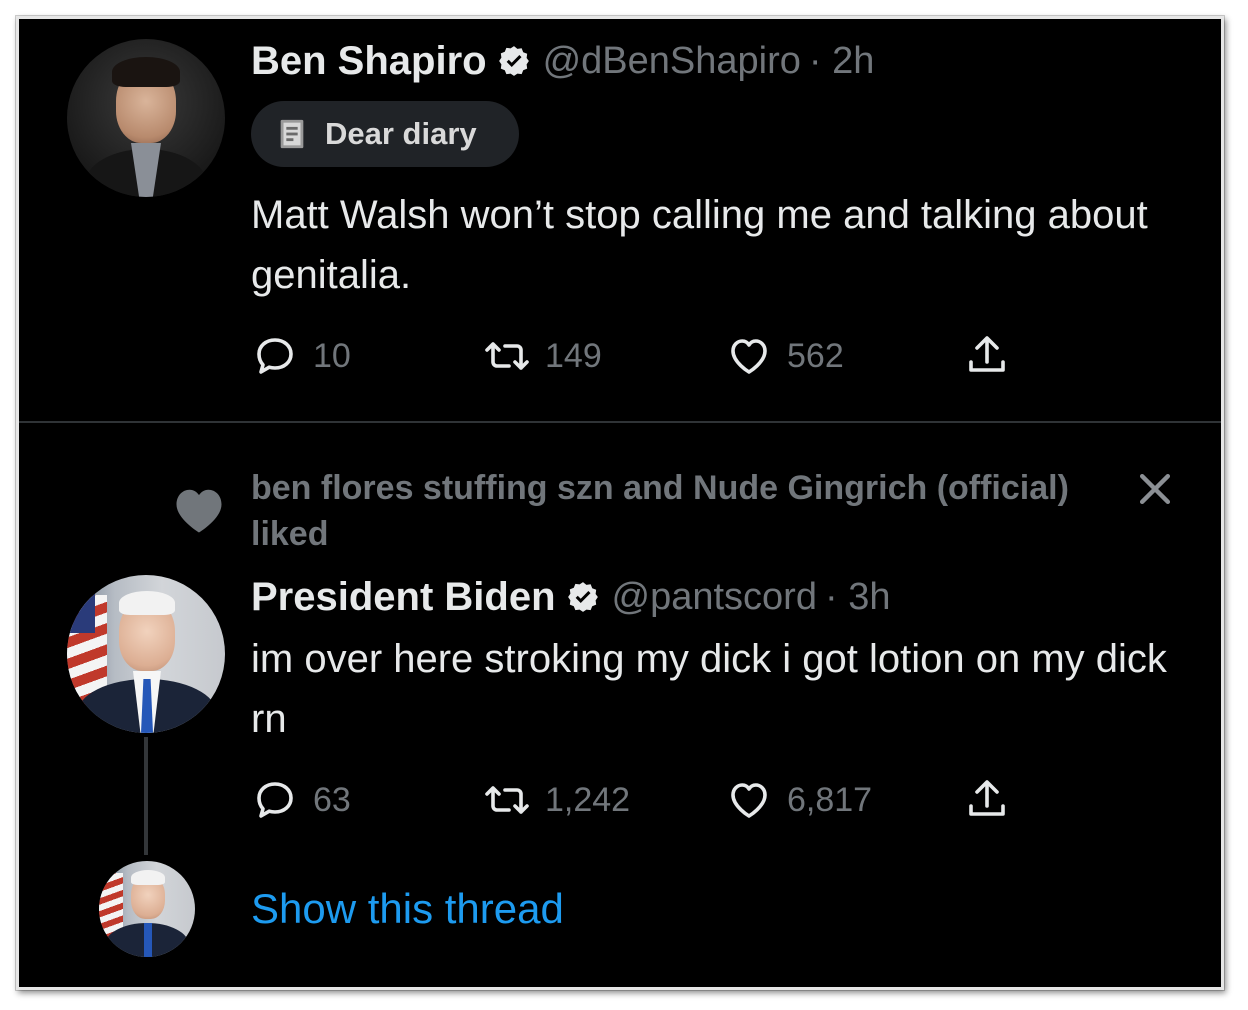  Describe the element at coordinates (301, 356) in the screenshot. I see `reply-button: 10` at that location.